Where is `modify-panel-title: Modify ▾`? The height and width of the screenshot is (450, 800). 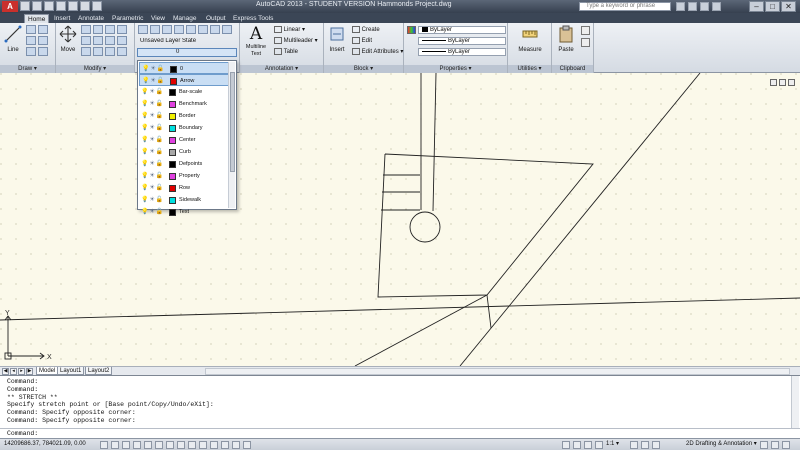
modify-panel-title: Modify ▾ is located at coordinates (95, 69).